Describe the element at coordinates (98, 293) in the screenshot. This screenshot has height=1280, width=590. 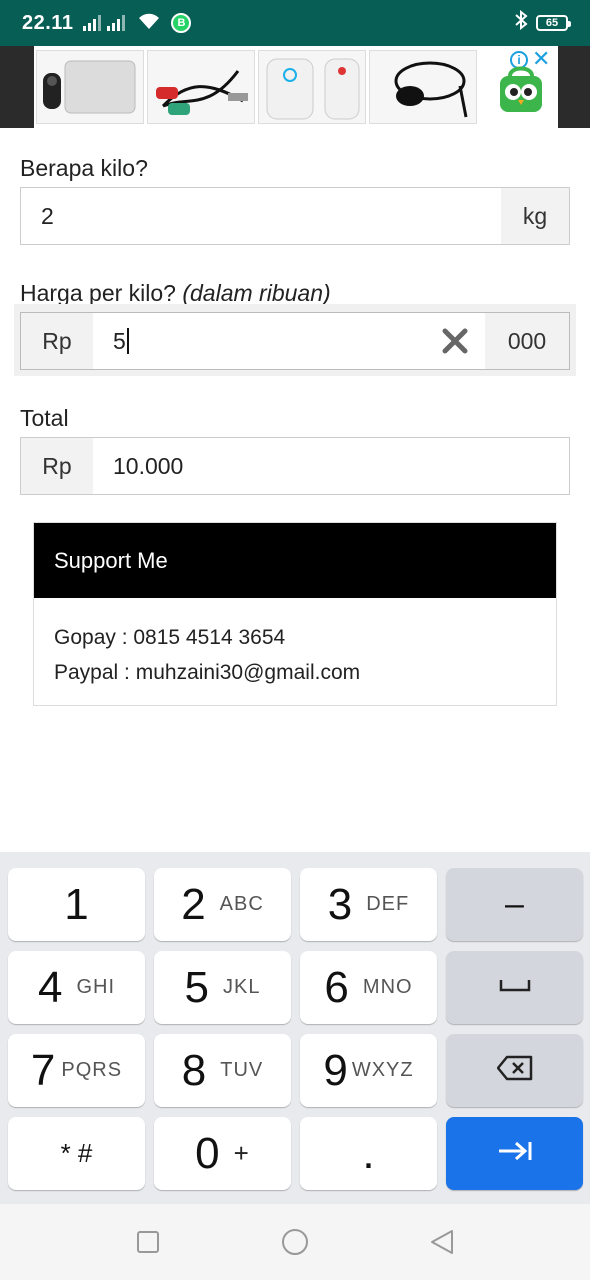
I see `price-label-text: Harga per kilo?` at that location.